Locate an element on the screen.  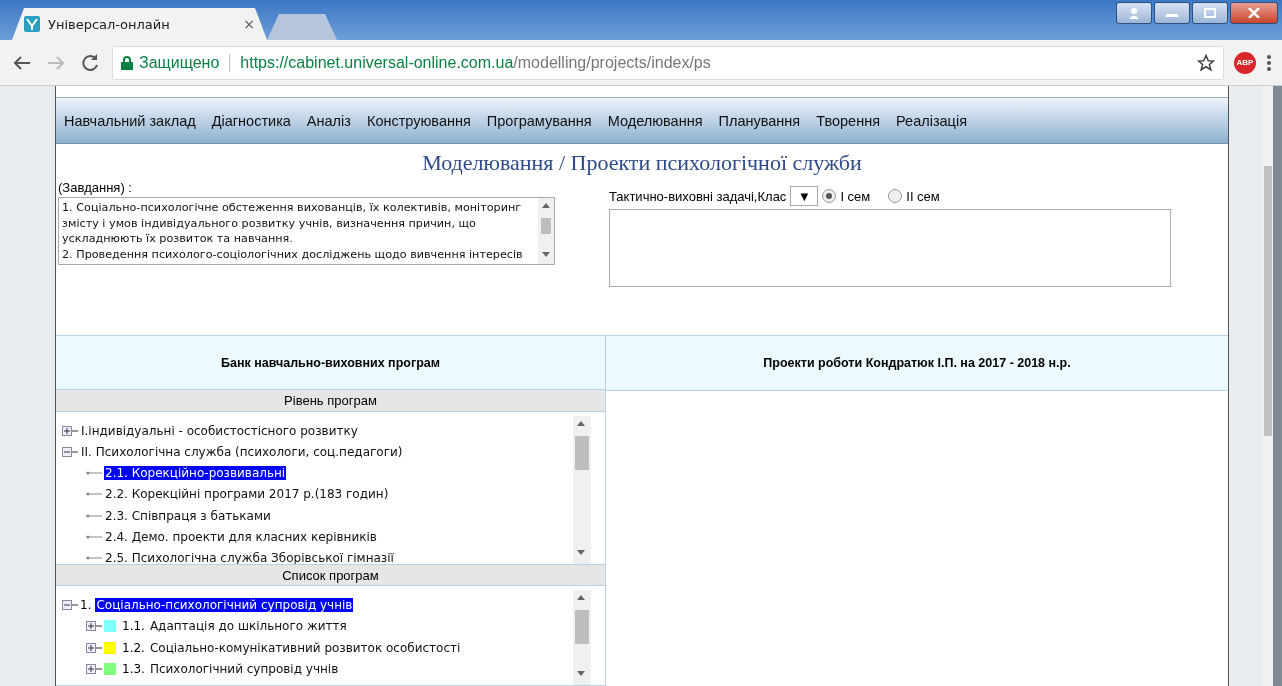
security-label: Защищено is located at coordinates (179, 62).